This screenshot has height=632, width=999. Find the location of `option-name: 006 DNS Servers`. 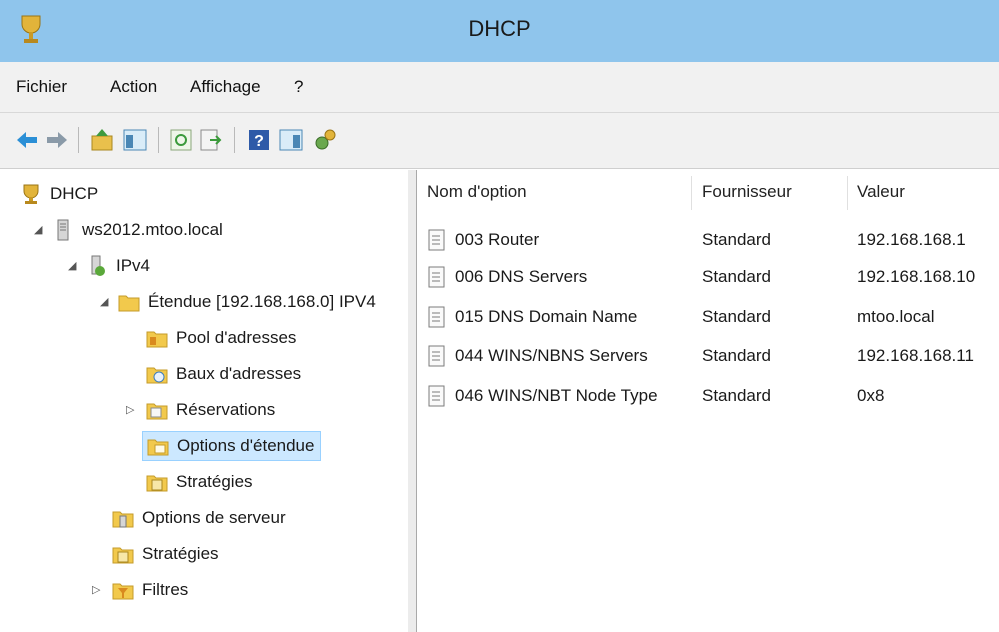

option-name: 006 DNS Servers is located at coordinates (521, 276).